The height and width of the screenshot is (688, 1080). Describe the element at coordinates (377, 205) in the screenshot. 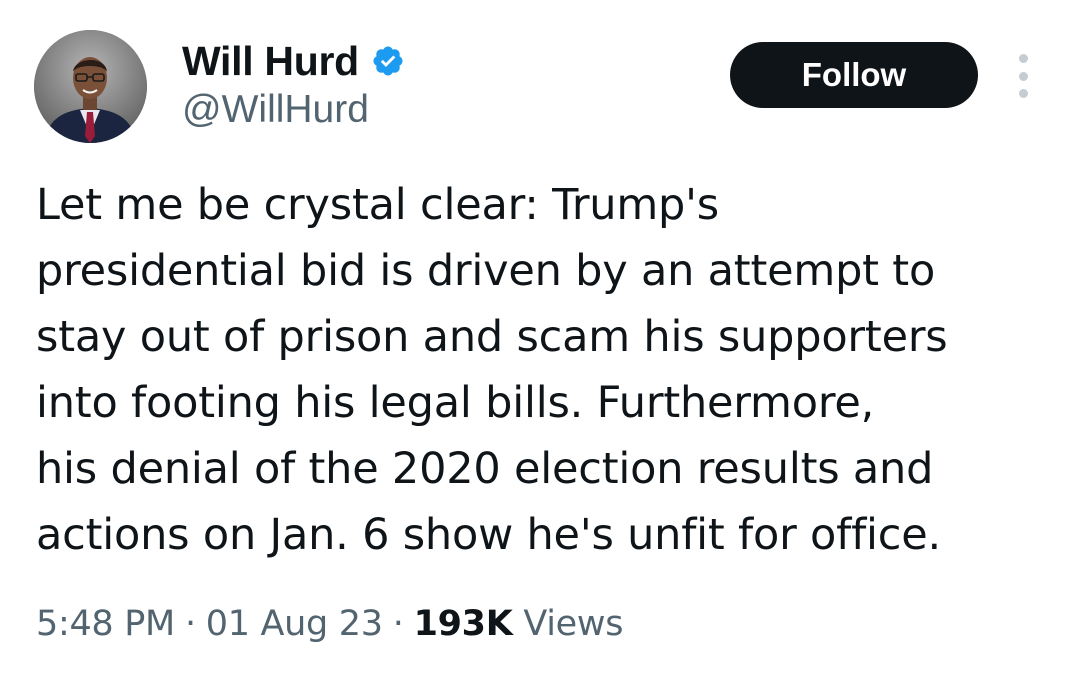

I see `tweet-text-line: Let me be crystal clear: Trump's` at that location.